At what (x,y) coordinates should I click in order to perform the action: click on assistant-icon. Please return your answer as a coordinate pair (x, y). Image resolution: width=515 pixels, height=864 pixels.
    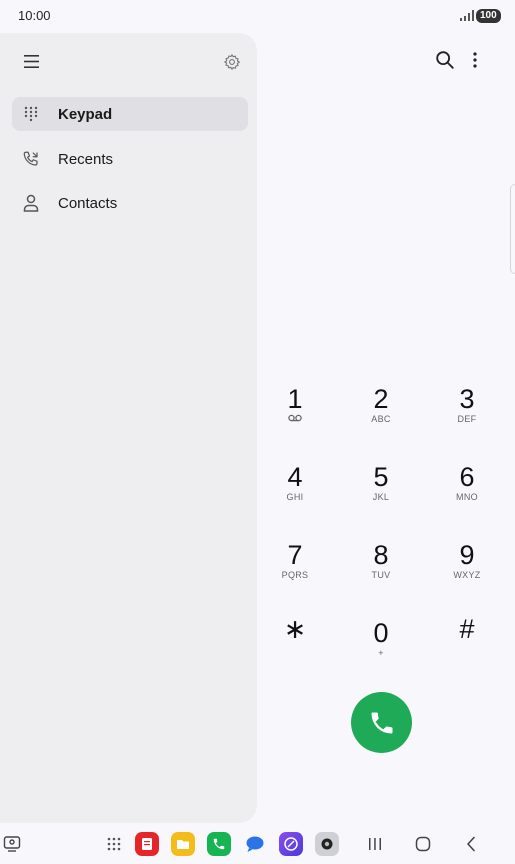
    Looking at the image, I should click on (12, 844).